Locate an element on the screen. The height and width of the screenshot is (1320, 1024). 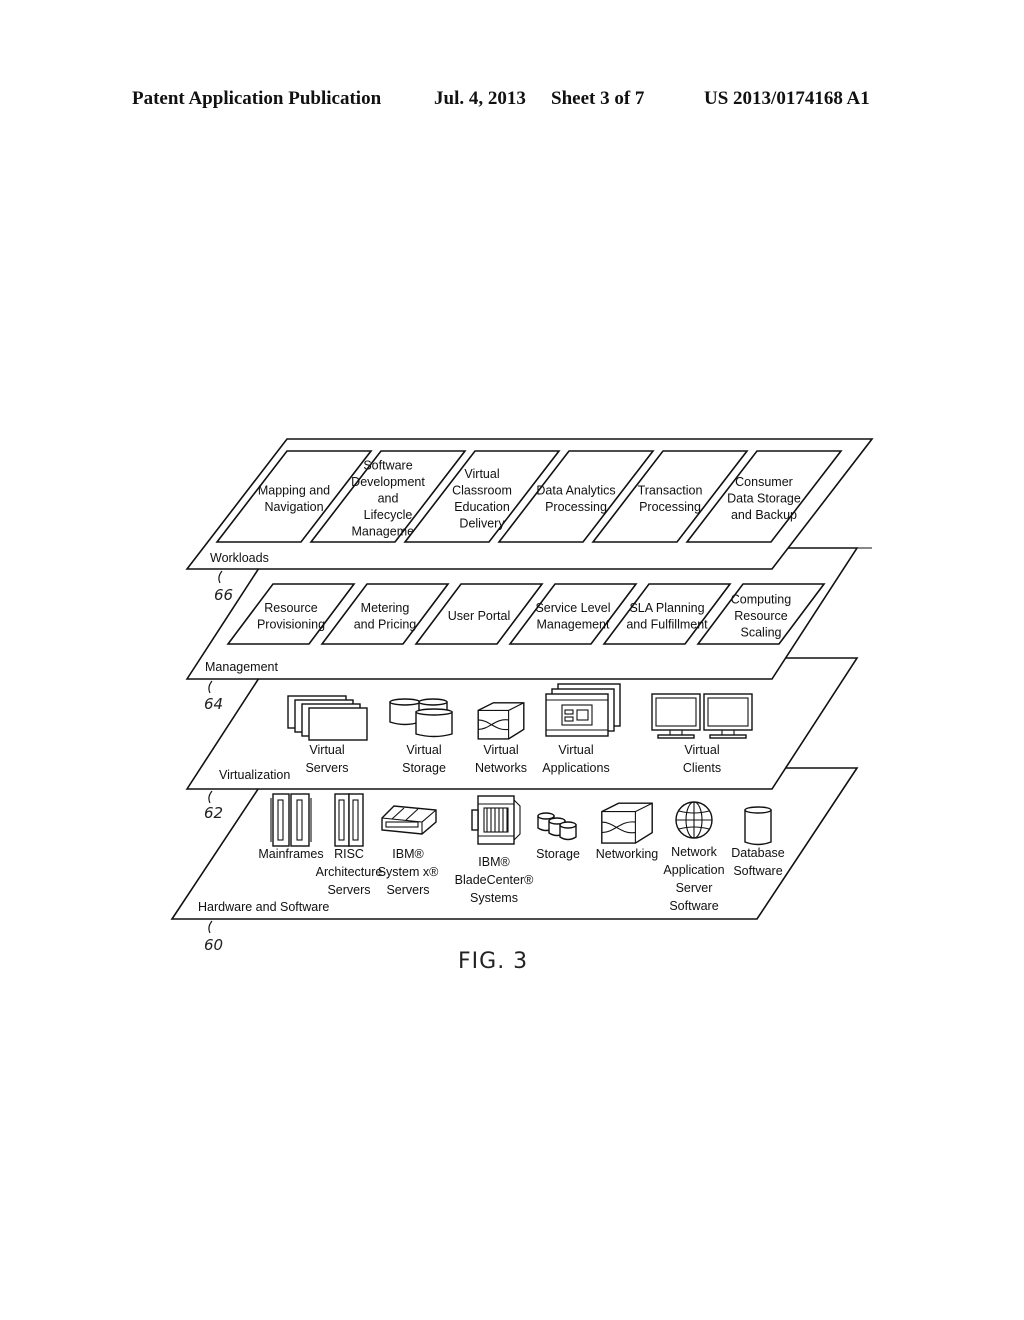
hardware-resource-label-line: Database is located at coordinates (758, 853).